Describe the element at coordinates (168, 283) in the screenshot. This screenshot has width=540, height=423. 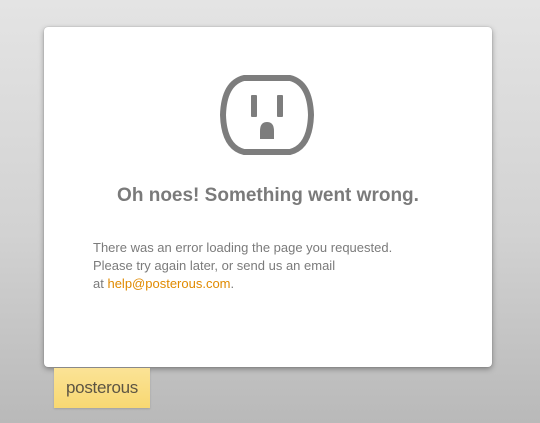
I see `support-email-link: help@posterous.com` at that location.